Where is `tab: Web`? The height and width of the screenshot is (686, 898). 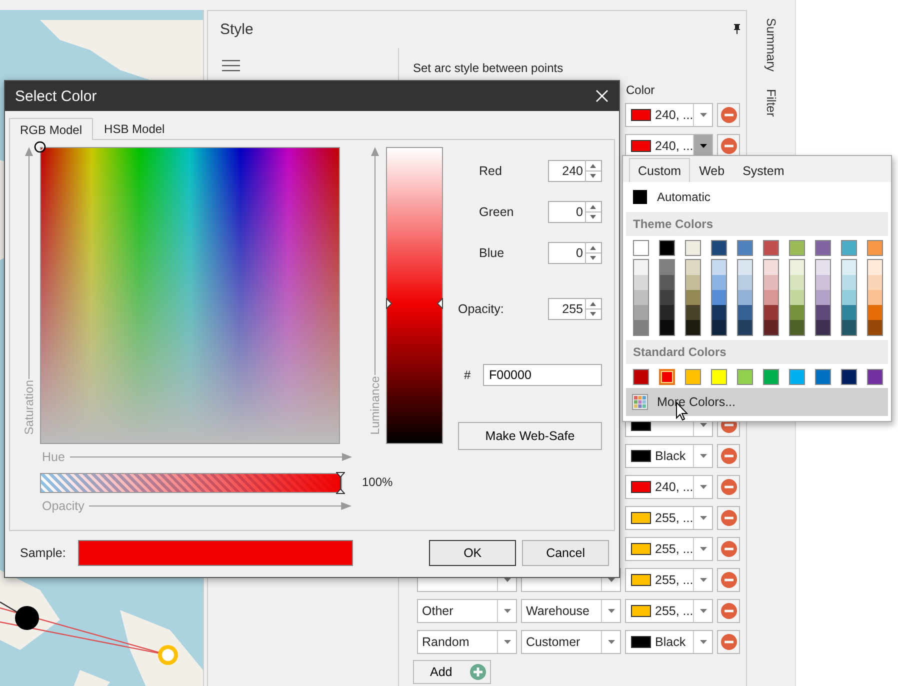 tab: Web is located at coordinates (712, 170).